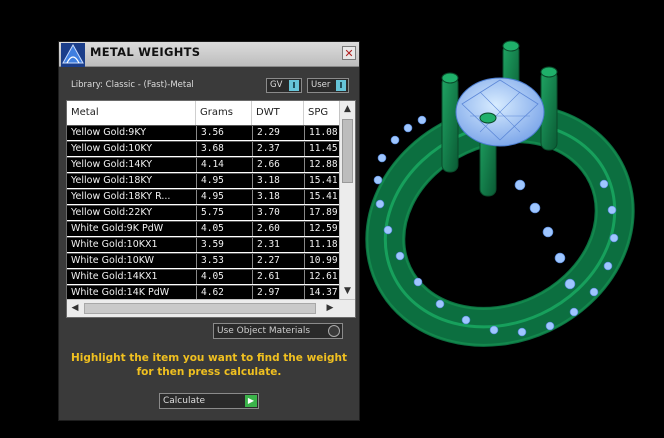 This screenshot has height=438, width=664. I want to click on metal-cell: White Gold:10KW, so click(113, 260).